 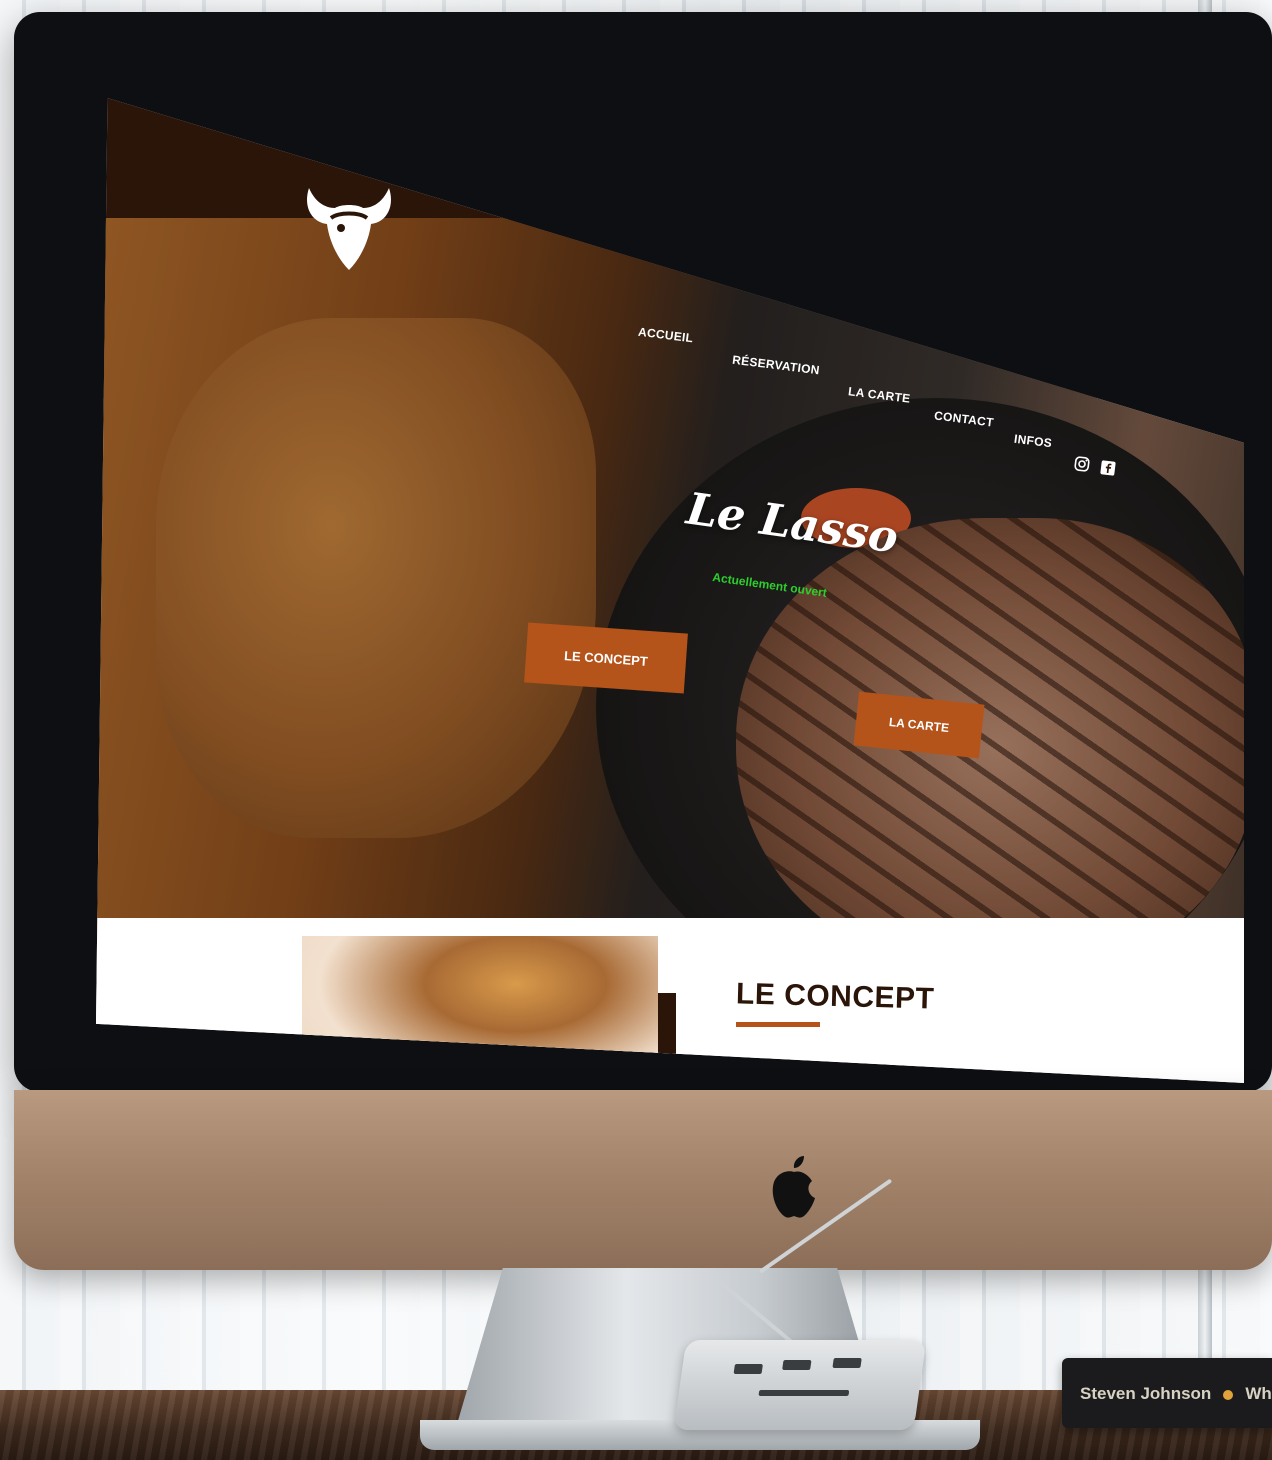 I want to click on nav-contact: CONTACT, so click(x=963, y=418).